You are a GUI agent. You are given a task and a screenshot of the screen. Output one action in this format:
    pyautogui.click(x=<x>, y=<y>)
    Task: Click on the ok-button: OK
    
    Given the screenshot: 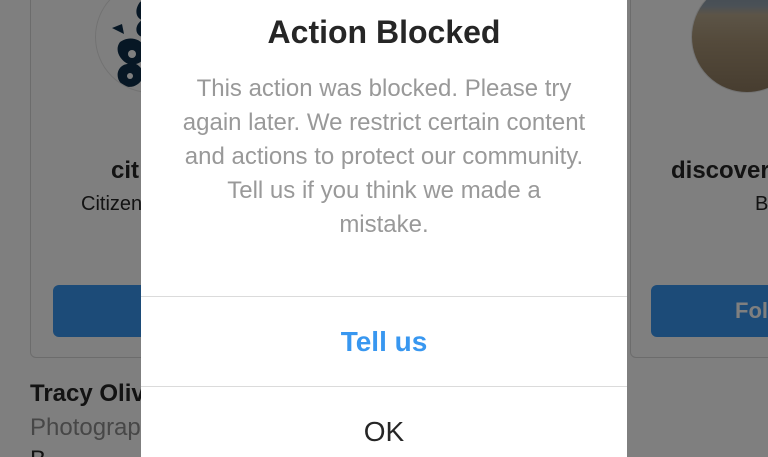 What is the action you would take?
    pyautogui.click(x=384, y=422)
    